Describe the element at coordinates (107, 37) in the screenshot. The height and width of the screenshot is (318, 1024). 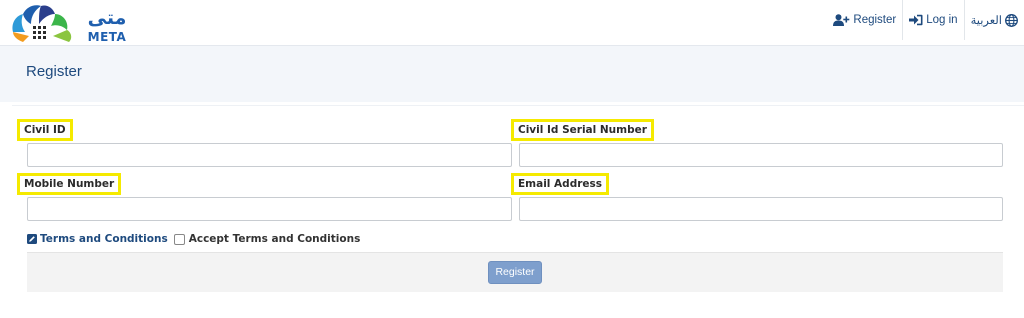
I see `logo-latin-text: META` at that location.